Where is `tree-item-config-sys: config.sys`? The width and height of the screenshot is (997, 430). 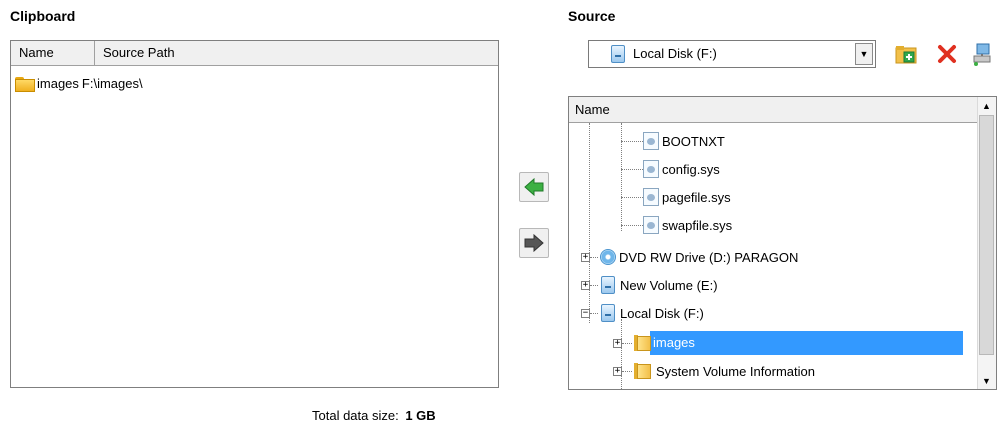 tree-item-config-sys: config.sys is located at coordinates (681, 169).